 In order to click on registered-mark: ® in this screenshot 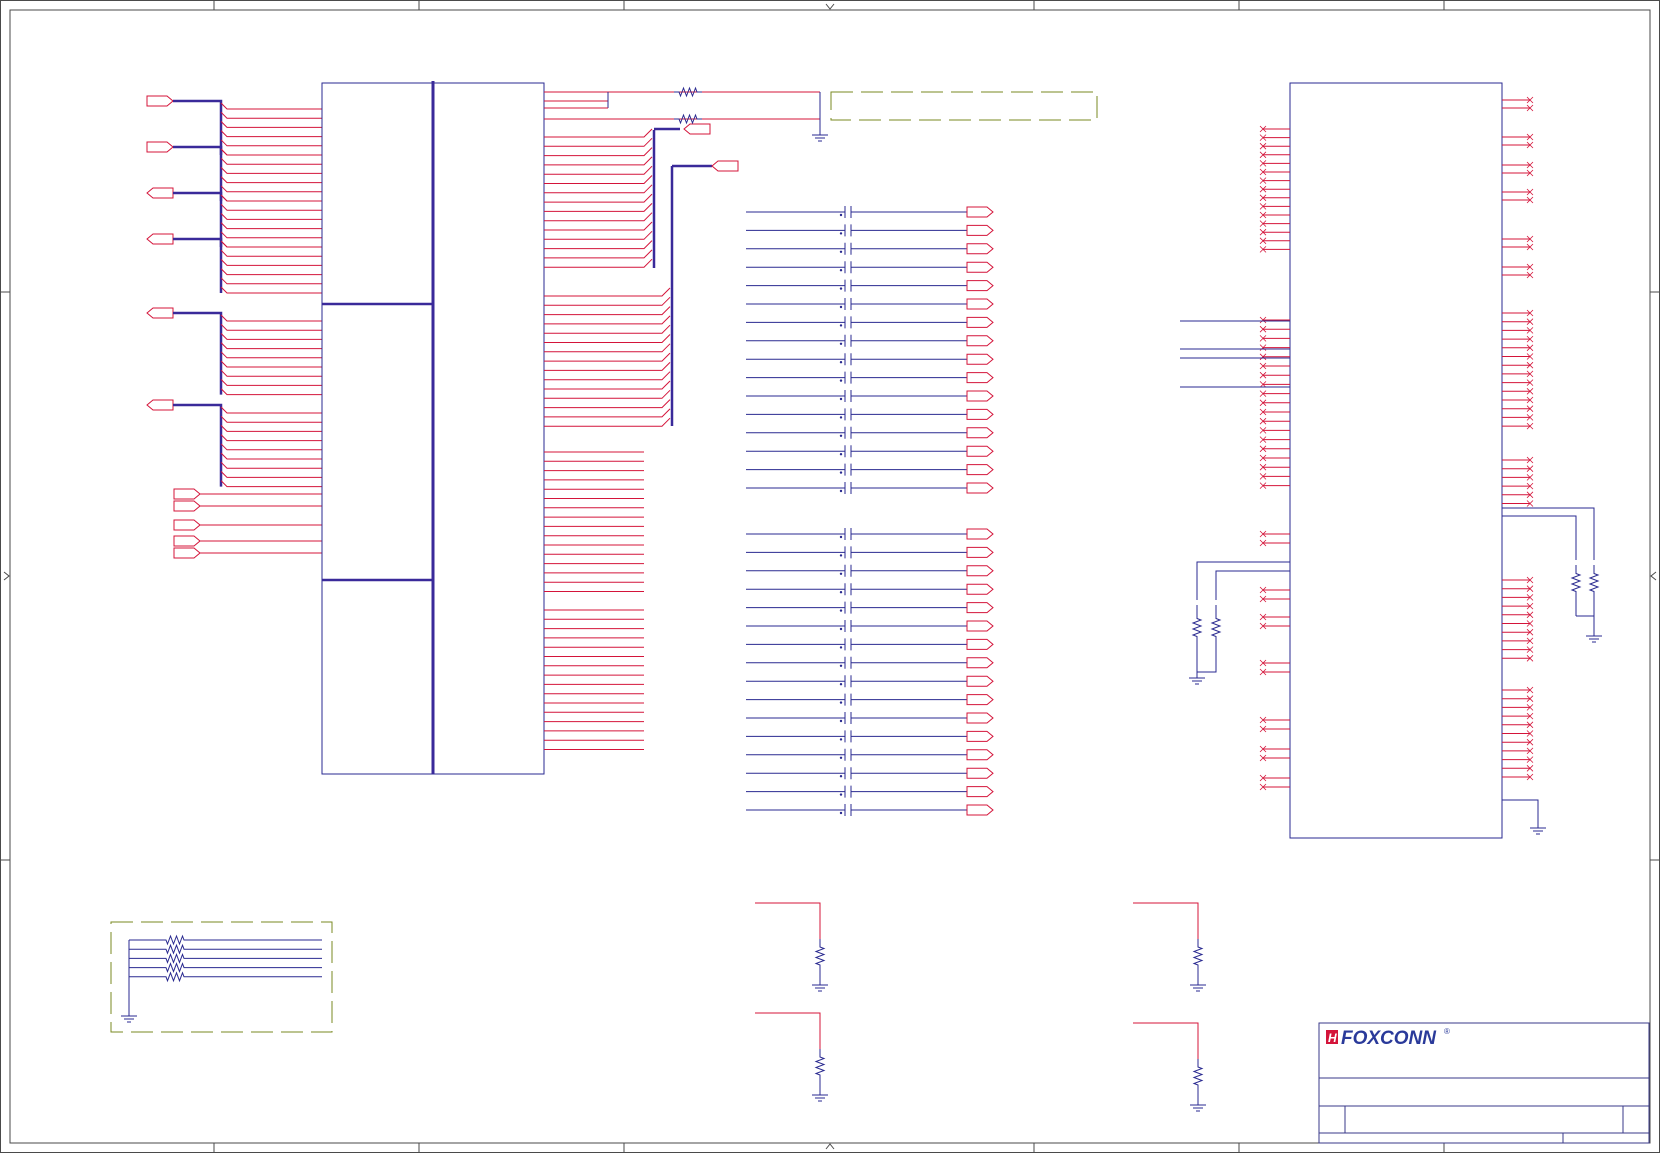, I will do `click(1447, 1031)`.